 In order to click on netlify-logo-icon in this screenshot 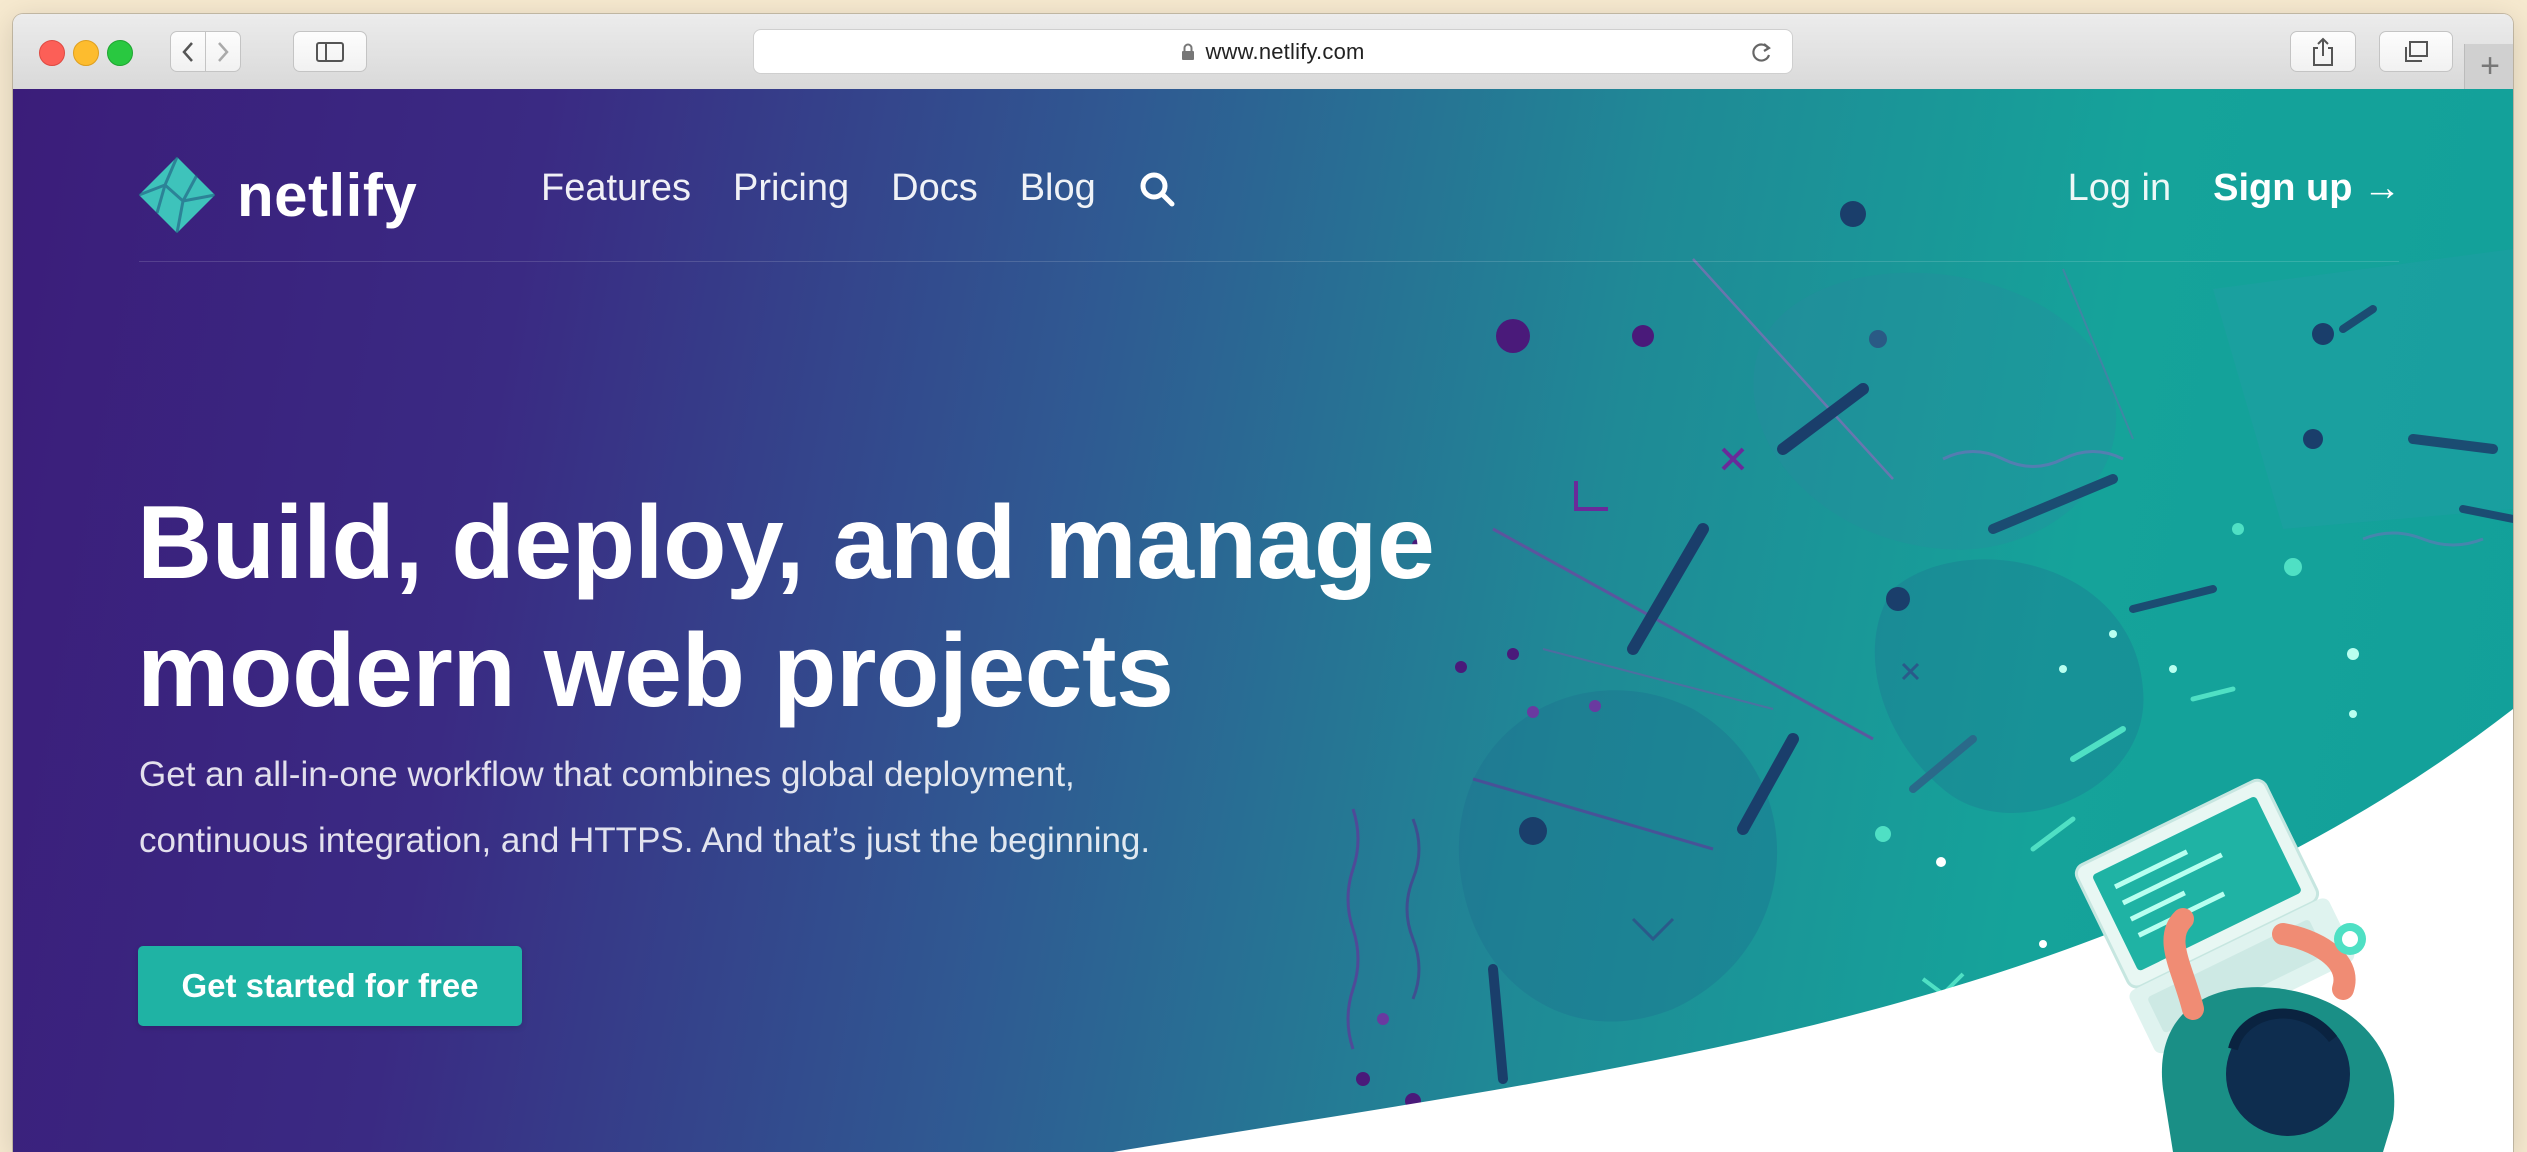, I will do `click(177, 195)`.